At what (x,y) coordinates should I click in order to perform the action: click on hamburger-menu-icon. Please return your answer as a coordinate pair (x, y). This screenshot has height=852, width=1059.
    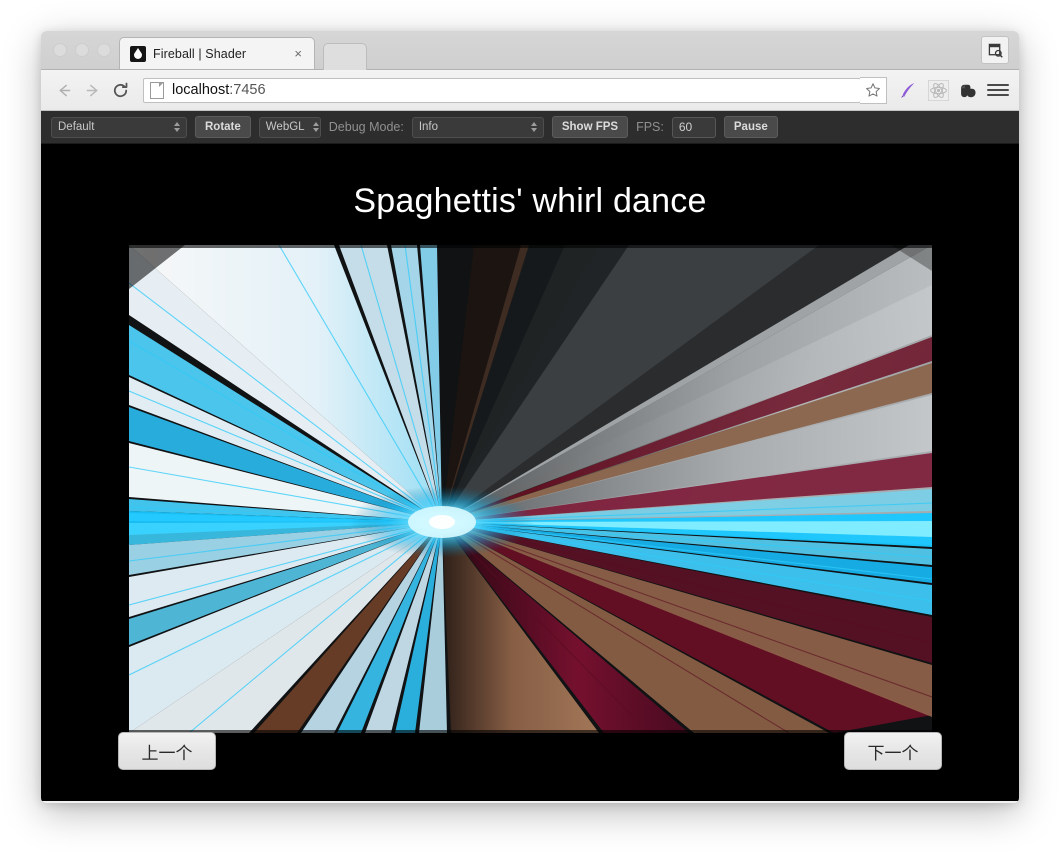
    Looking at the image, I should click on (998, 90).